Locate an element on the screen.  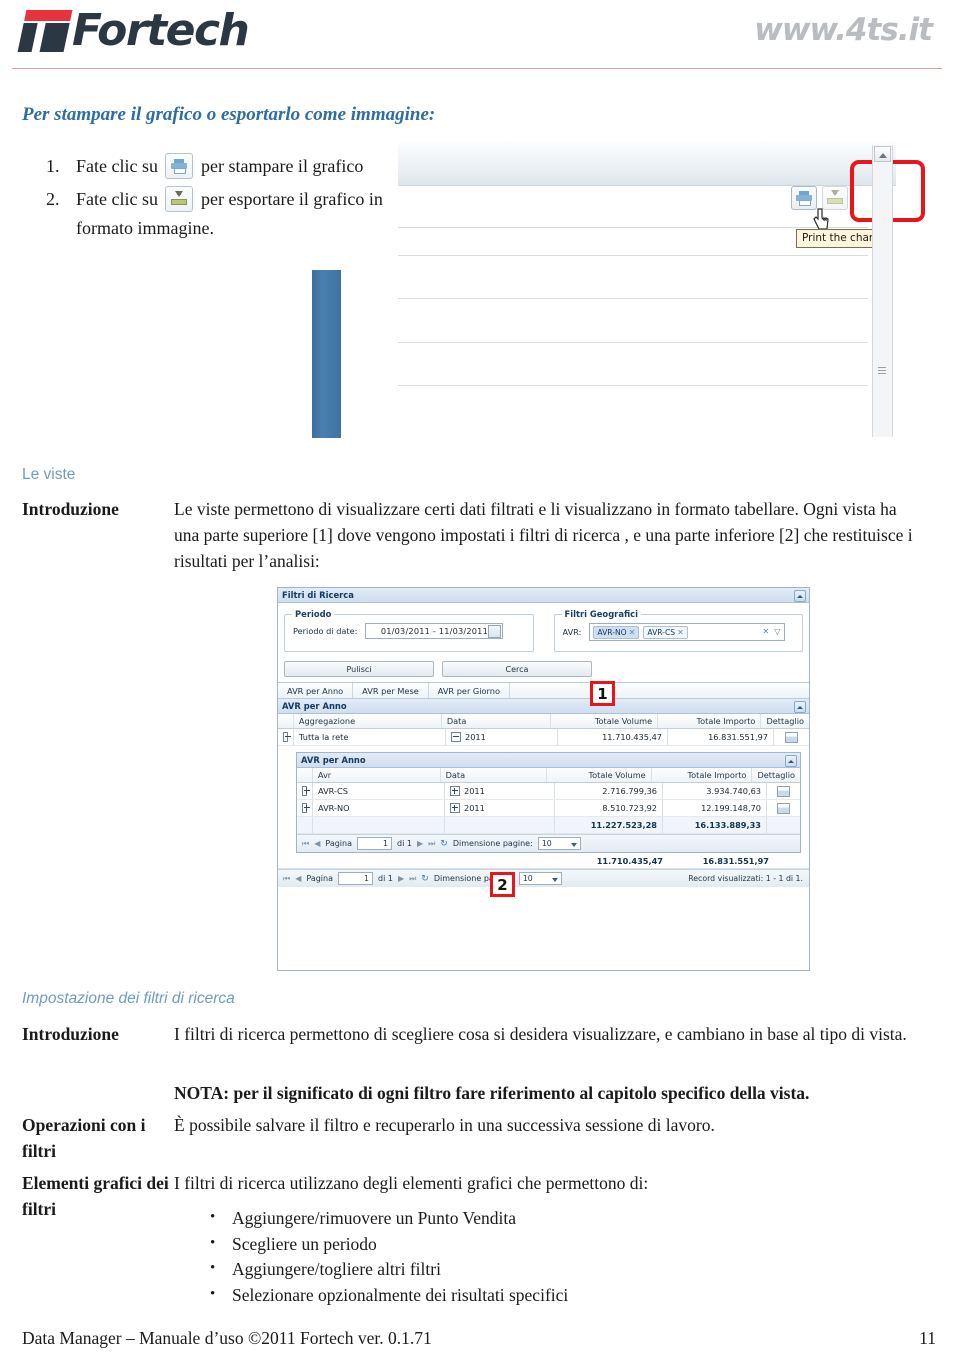
term-introduzione: Introduzione is located at coordinates (70, 509).